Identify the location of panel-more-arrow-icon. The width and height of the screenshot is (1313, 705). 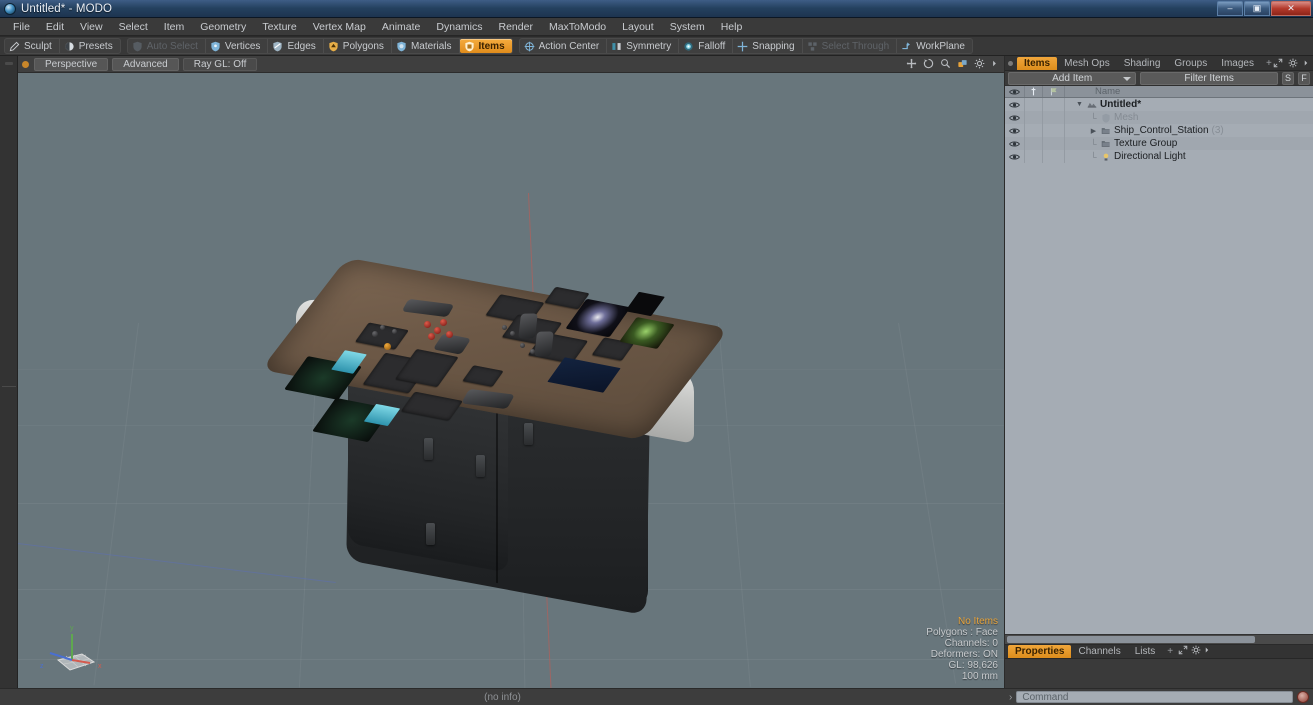
(1306, 63).